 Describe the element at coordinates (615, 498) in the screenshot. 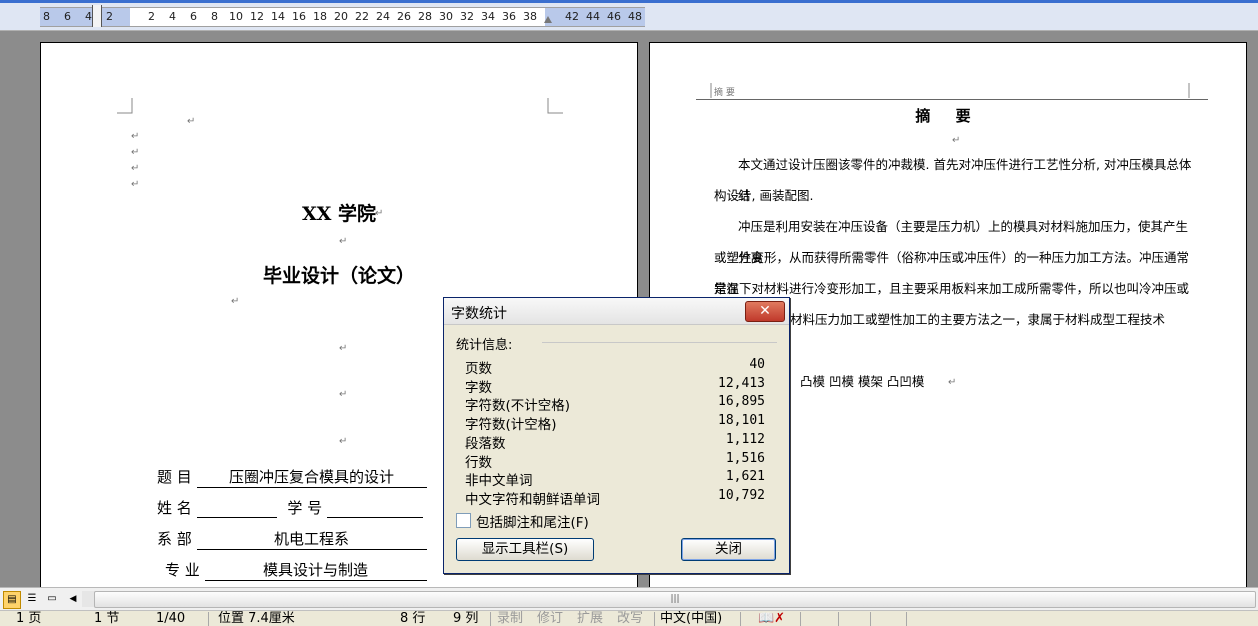

I see `stat-row: 中文字符和朝鲜语单词 10,792` at that location.